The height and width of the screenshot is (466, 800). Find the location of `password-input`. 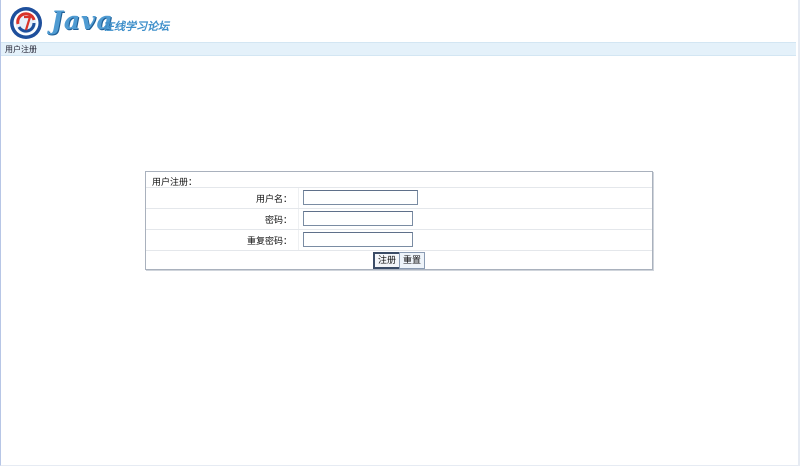

password-input is located at coordinates (358, 218).